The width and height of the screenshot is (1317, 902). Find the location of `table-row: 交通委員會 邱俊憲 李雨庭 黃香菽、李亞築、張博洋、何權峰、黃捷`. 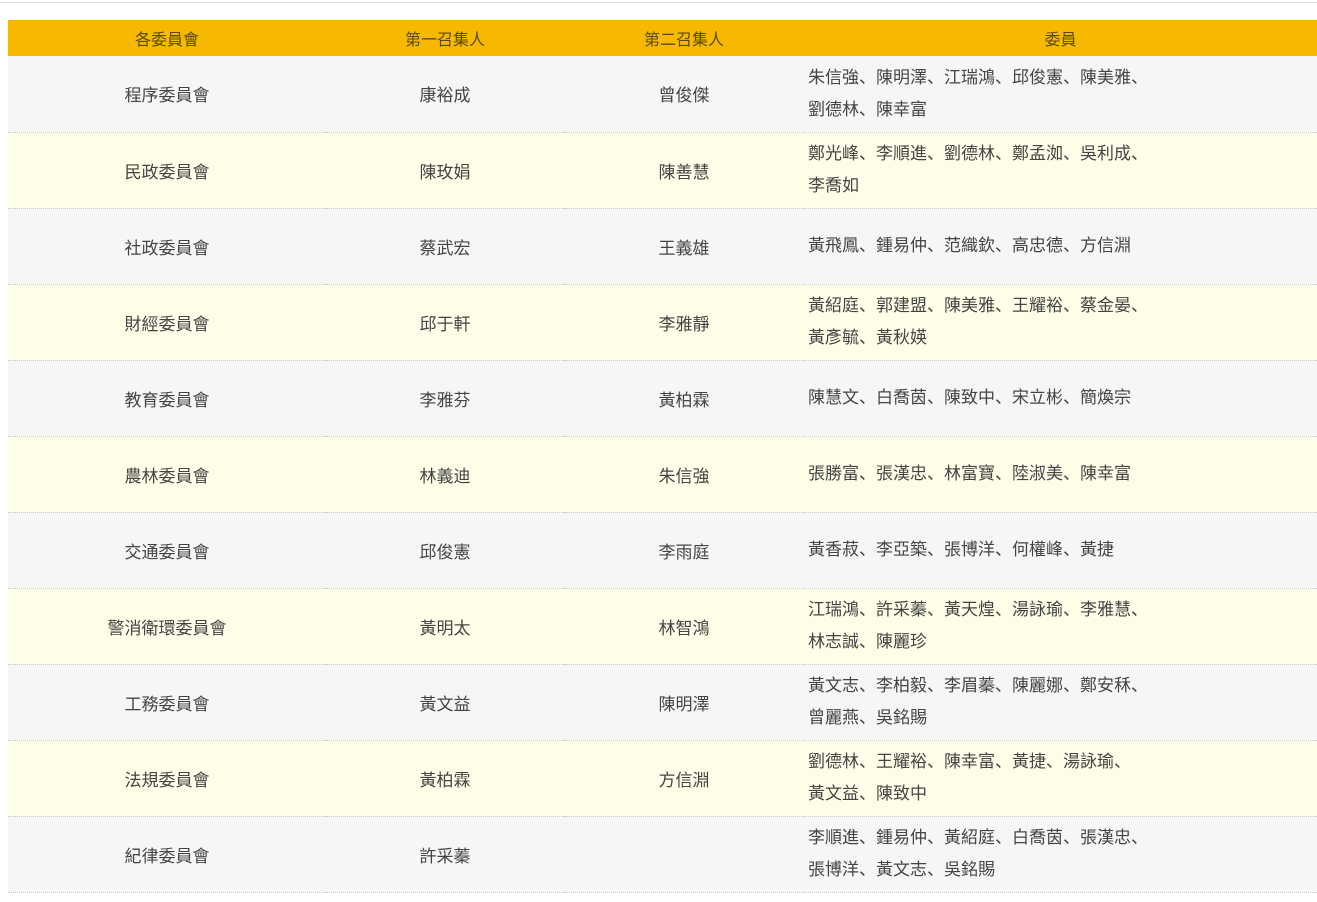

table-row: 交通委員會 邱俊憲 李雨庭 黃香菽、李亞築、張博洋、何權峰、黃捷 is located at coordinates (662, 550).